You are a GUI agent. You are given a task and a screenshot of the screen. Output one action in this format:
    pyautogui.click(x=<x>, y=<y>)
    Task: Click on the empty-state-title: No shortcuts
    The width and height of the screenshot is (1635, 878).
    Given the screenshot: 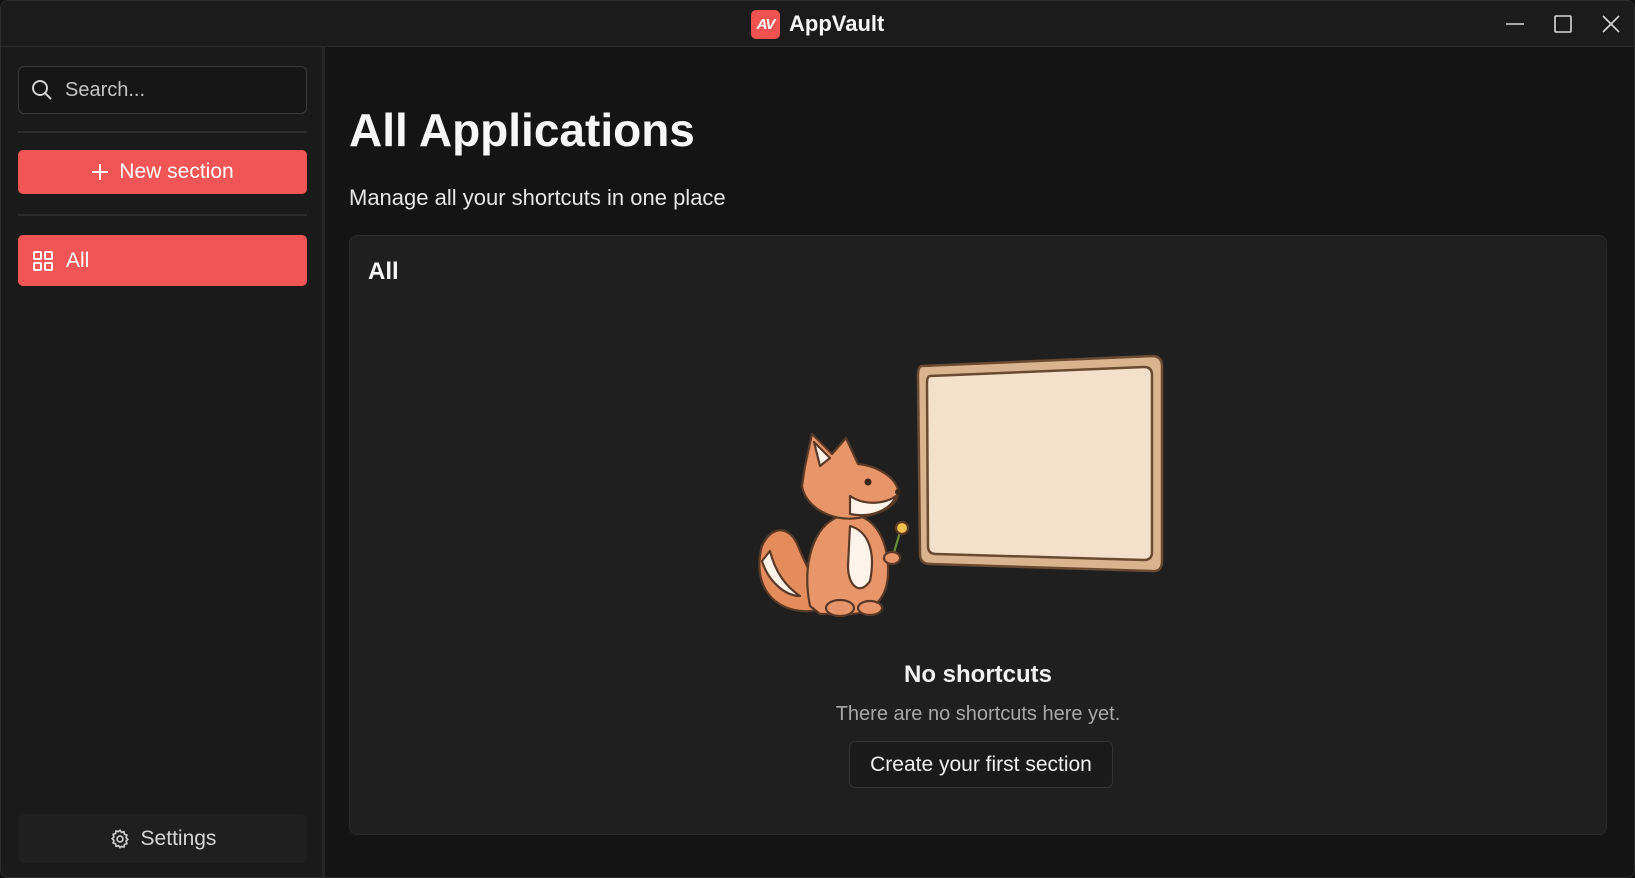 What is the action you would take?
    pyautogui.click(x=977, y=674)
    